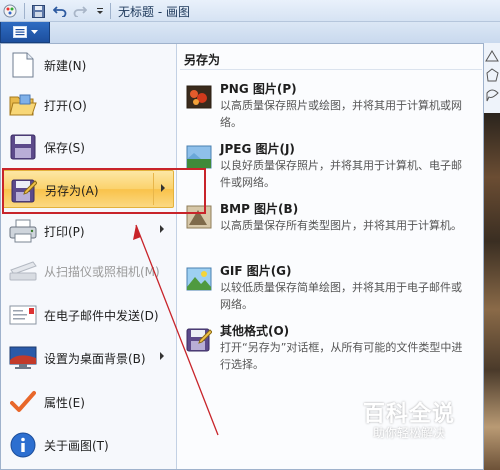  I want to click on panel-divider, so click(331, 69).